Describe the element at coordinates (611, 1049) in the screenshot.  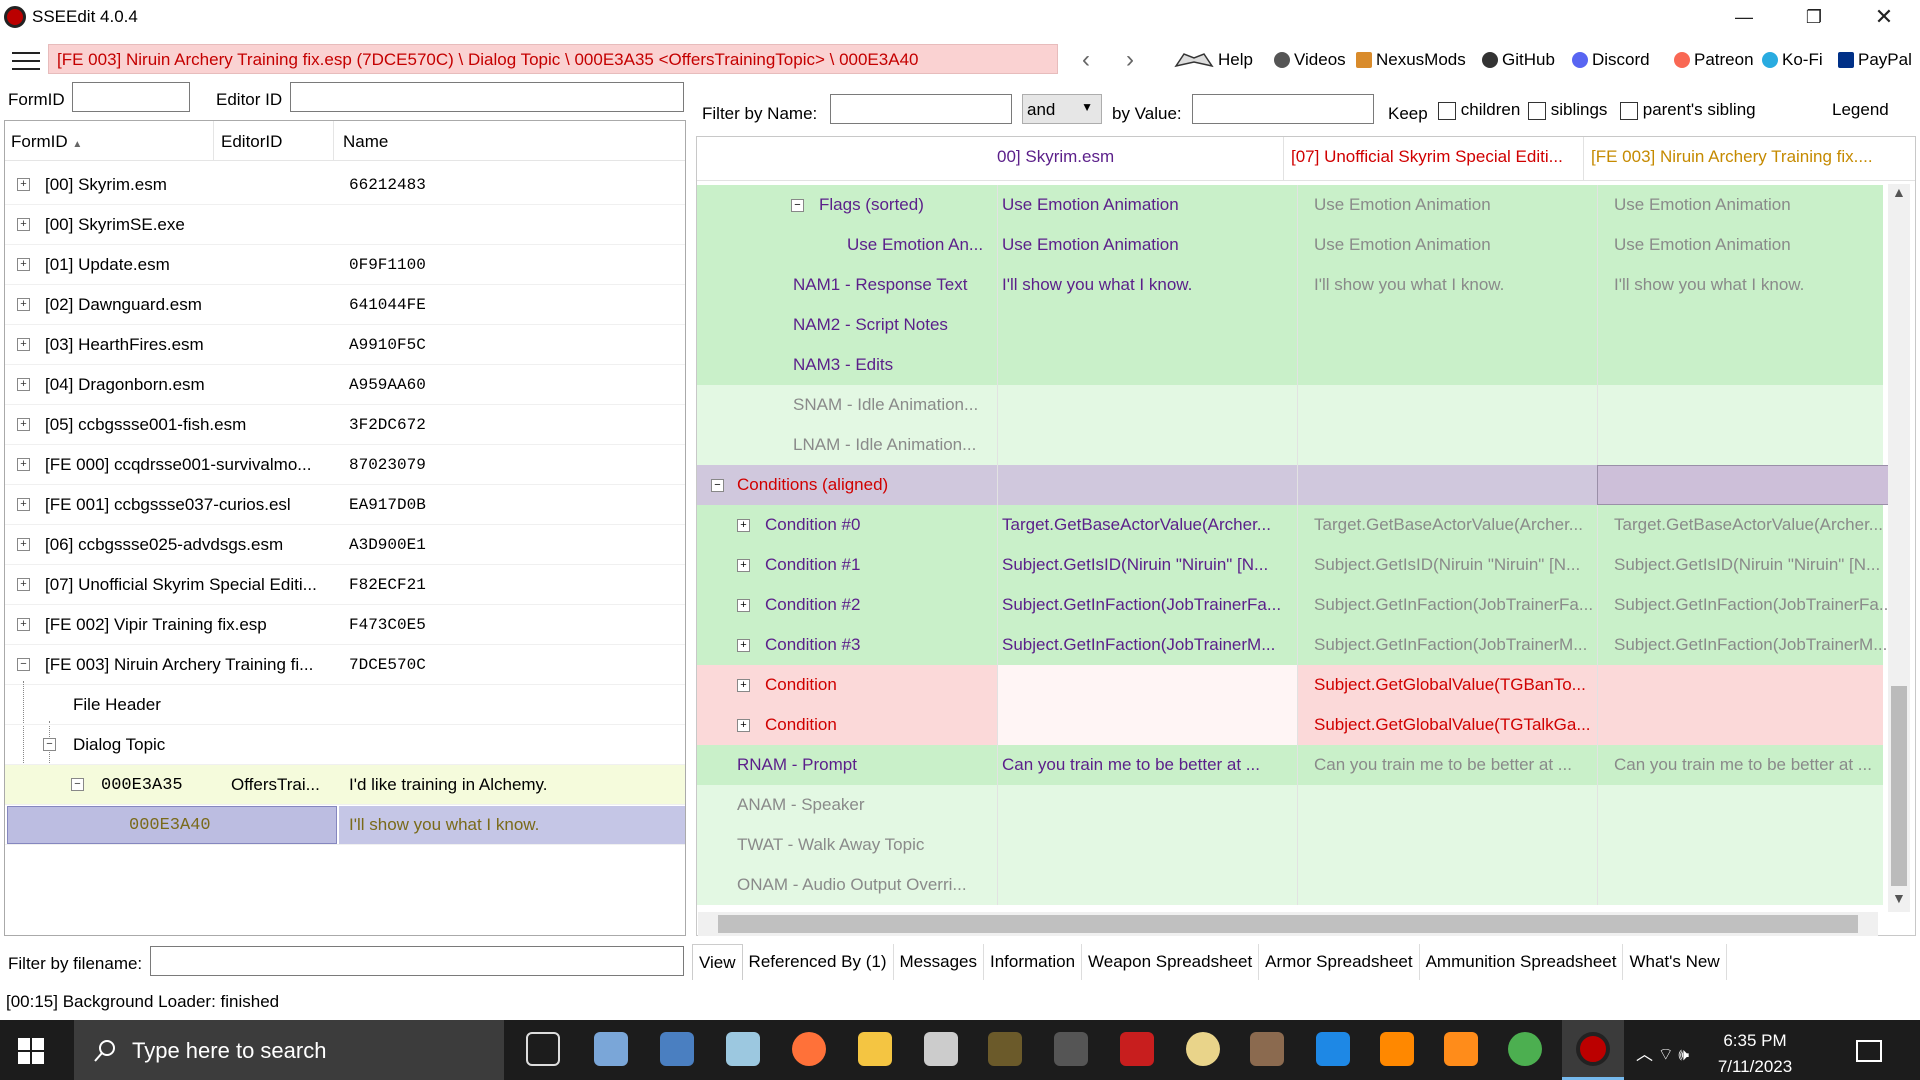
I see `paint-icon` at that location.